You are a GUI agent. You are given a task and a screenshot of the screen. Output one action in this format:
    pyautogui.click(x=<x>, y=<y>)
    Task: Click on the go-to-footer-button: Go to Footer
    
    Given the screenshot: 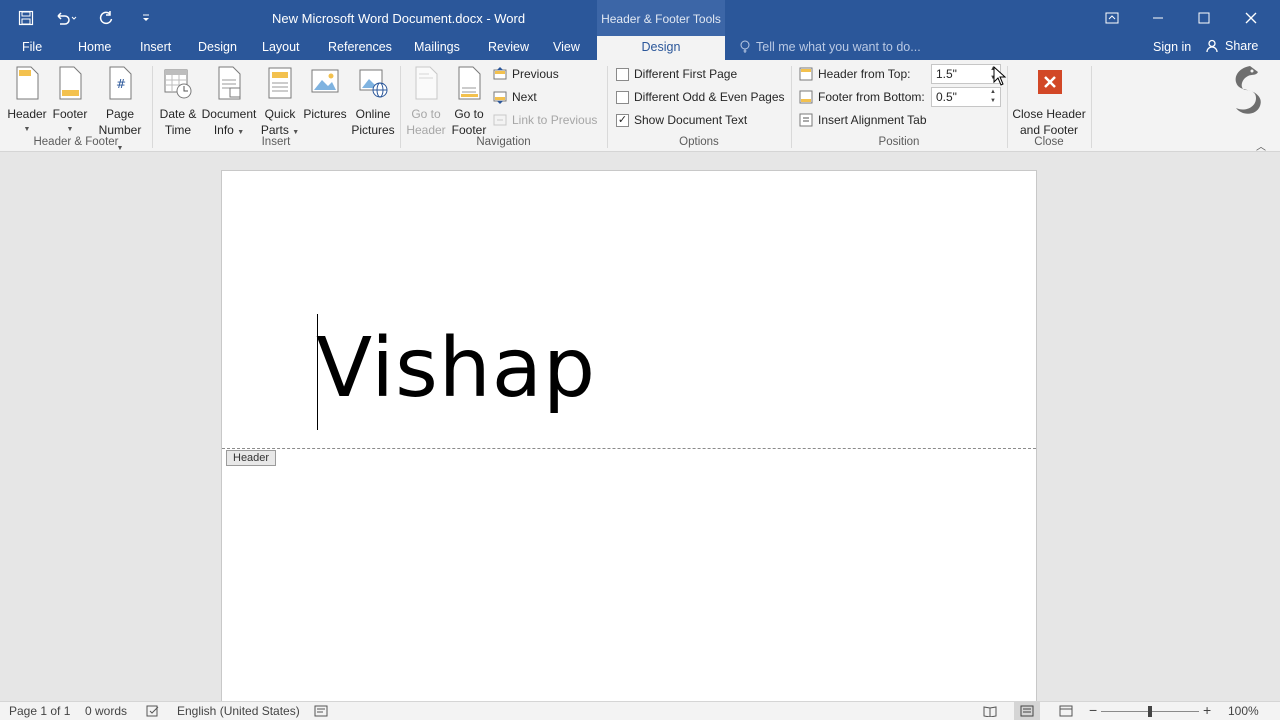 What is the action you would take?
    pyautogui.click(x=469, y=102)
    